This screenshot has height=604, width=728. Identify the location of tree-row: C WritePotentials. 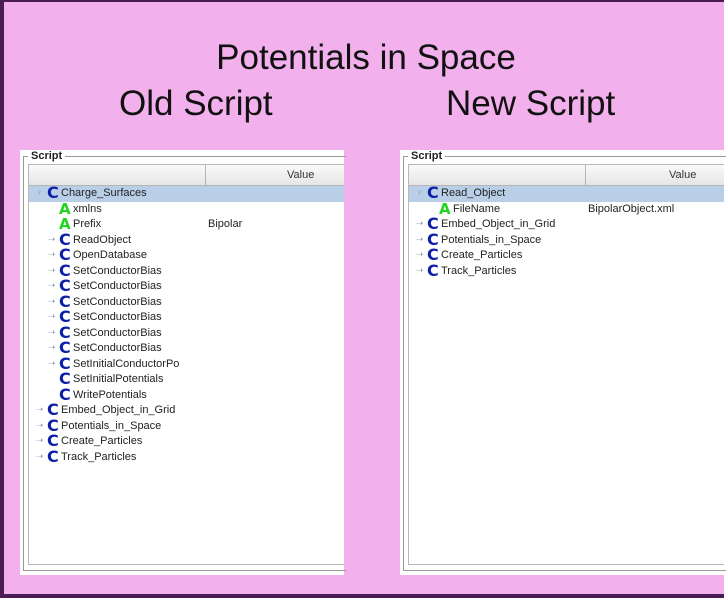
(186, 394).